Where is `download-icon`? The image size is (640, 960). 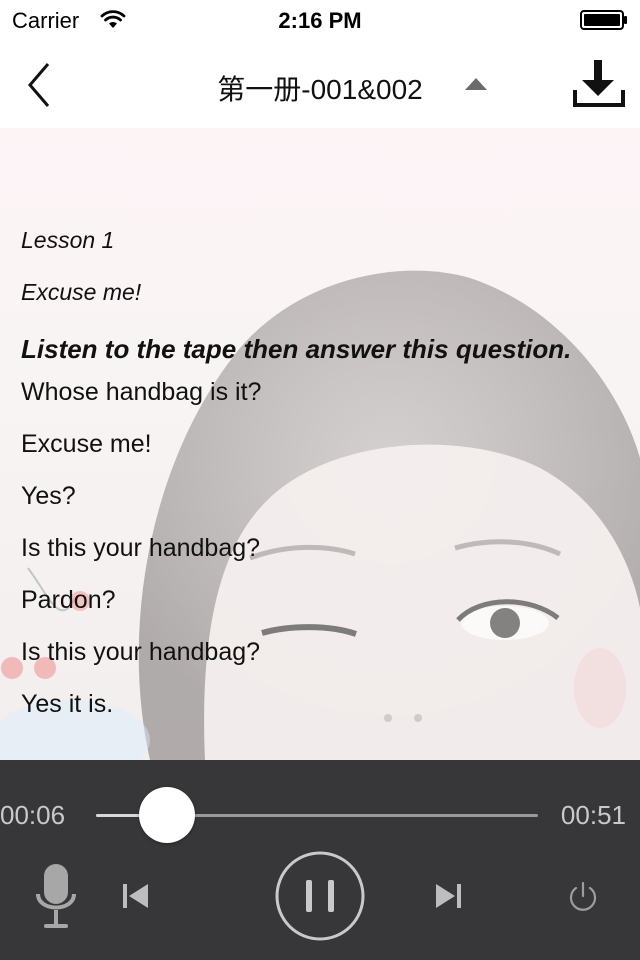 download-icon is located at coordinates (599, 84).